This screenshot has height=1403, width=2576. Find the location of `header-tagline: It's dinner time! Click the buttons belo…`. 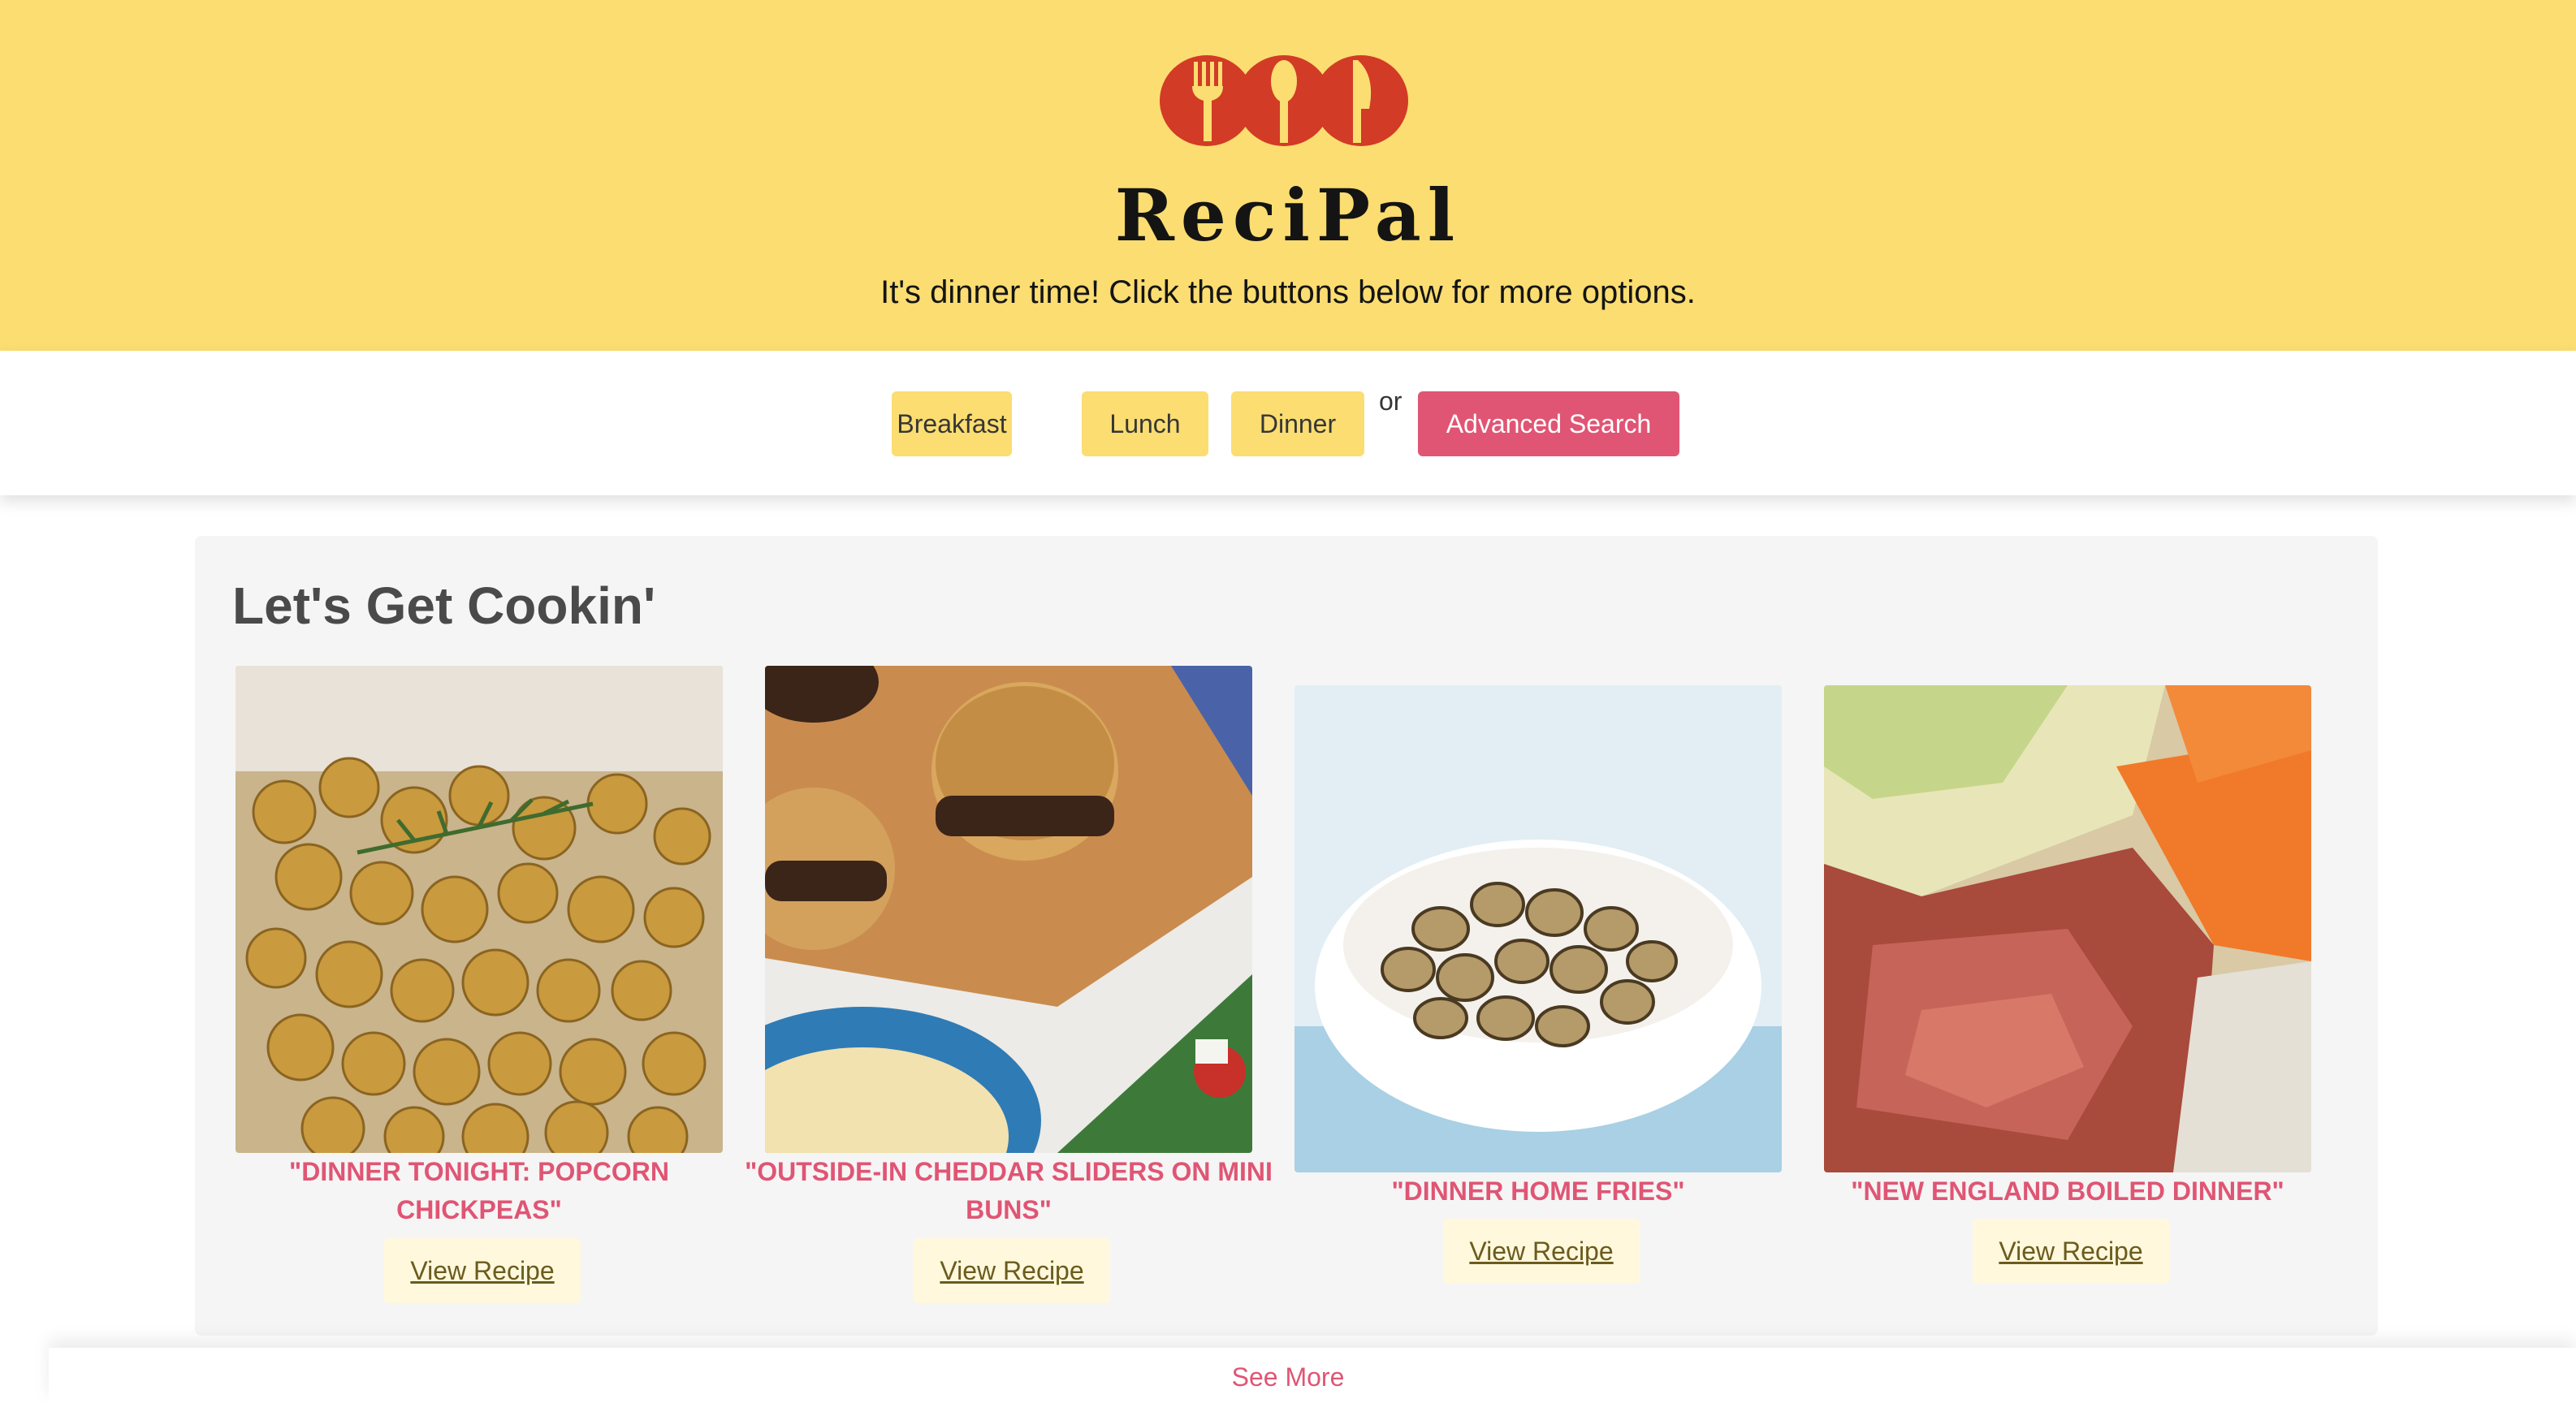

header-tagline: It's dinner time! Click the buttons belo… is located at coordinates (1288, 292).